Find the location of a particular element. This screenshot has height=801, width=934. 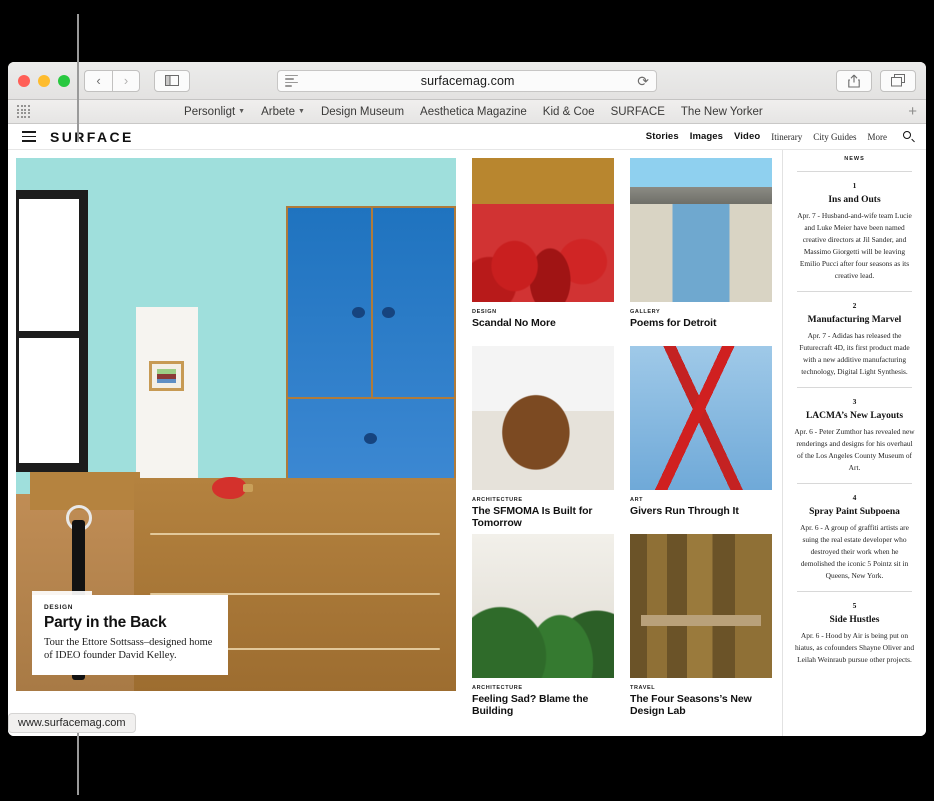

article-title: The Four Seasons’s New Design Lab is located at coordinates (691, 705).